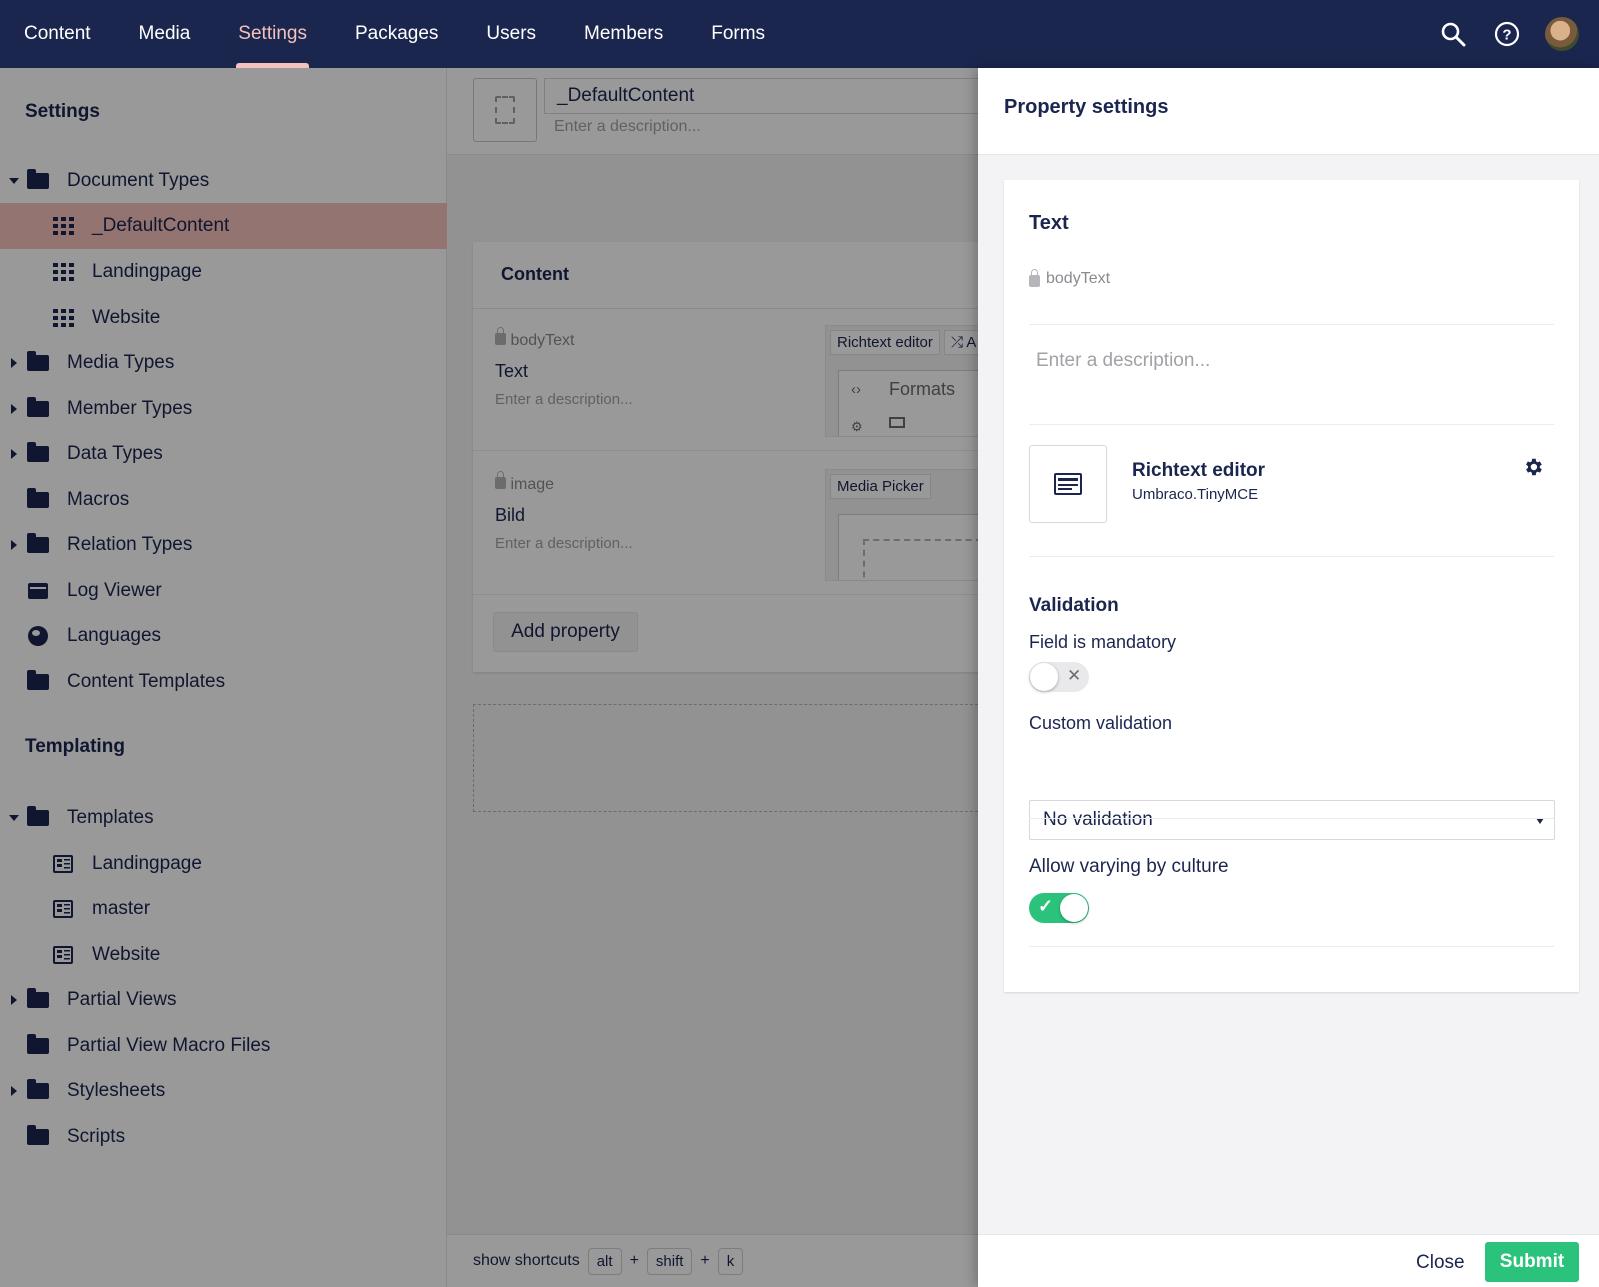  Describe the element at coordinates (1098, 819) in the screenshot. I see `select-value: No validation` at that location.